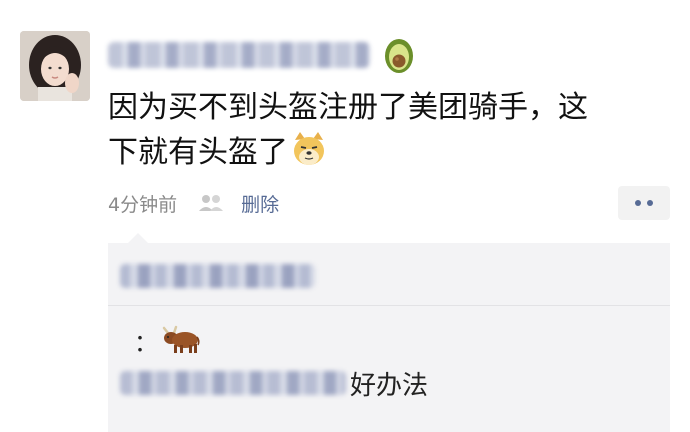  What do you see at coordinates (348, 107) in the screenshot?
I see `post-text-line-1: 因为买不到头盔注册了美团骑手，这` at bounding box center [348, 107].